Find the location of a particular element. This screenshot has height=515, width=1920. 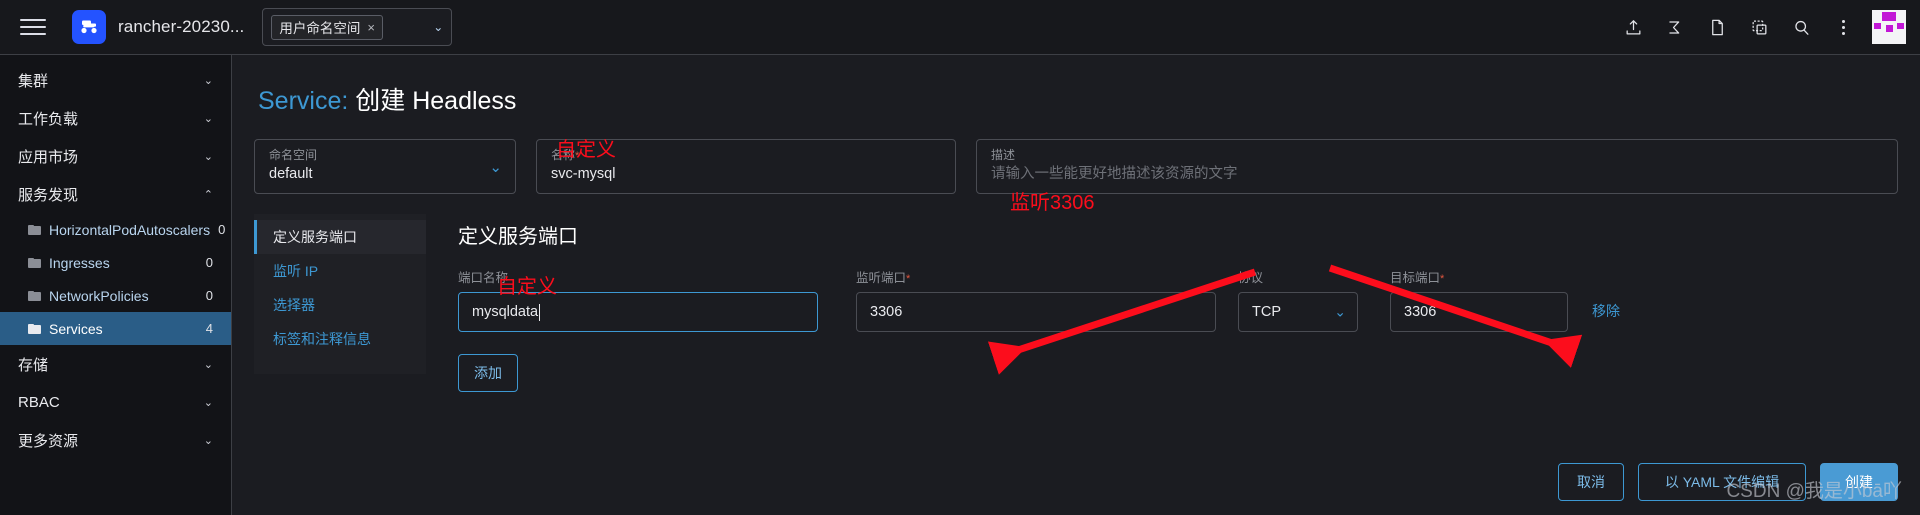

listening-port-value: 3306 is located at coordinates (886, 312).